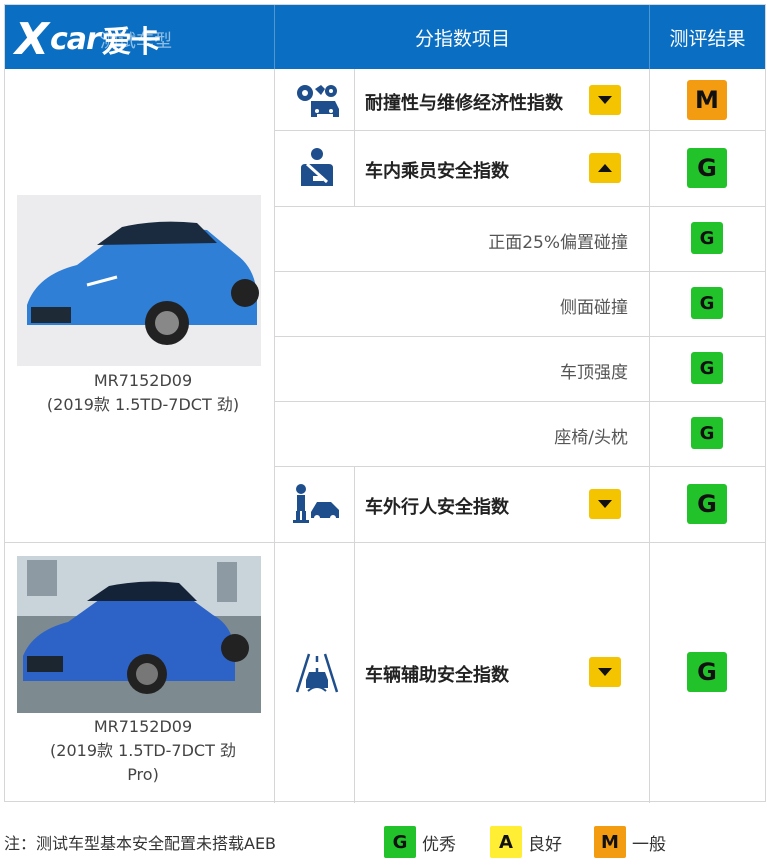  I want to click on chevron-up-icon, so click(605, 168).